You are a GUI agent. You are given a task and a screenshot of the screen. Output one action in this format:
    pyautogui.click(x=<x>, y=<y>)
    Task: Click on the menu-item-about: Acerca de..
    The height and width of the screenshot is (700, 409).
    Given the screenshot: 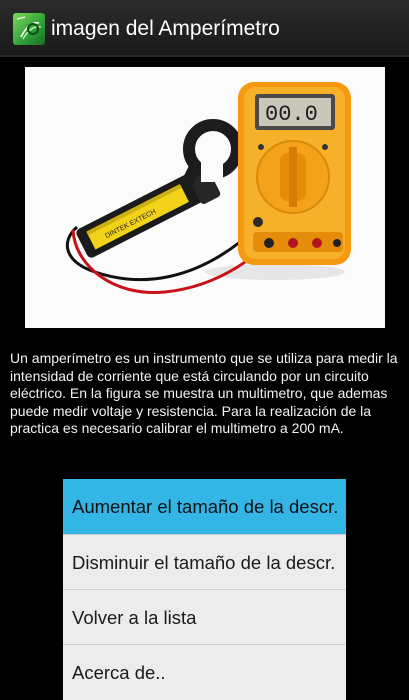 What is the action you would take?
    pyautogui.click(x=204, y=672)
    